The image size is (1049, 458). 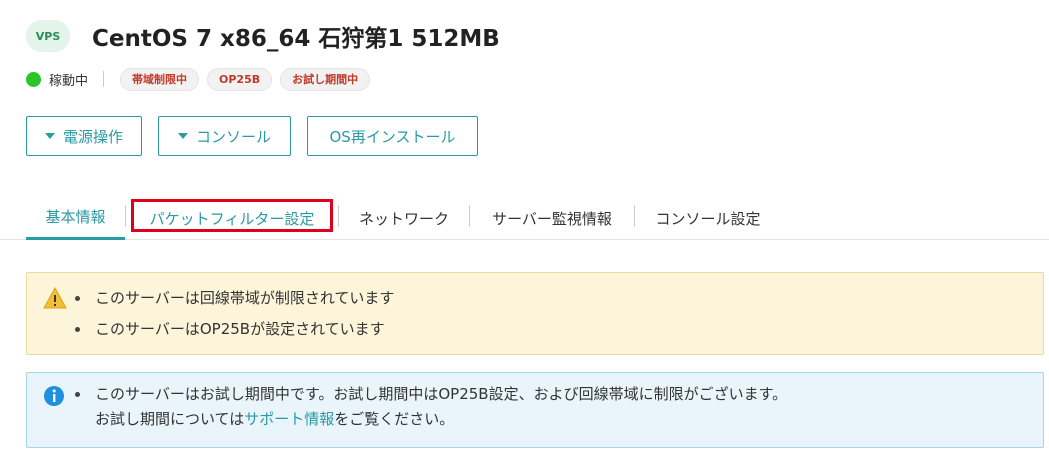 What do you see at coordinates (325, 79) in the screenshot?
I see `trial-period-tag: お試し期間中` at bounding box center [325, 79].